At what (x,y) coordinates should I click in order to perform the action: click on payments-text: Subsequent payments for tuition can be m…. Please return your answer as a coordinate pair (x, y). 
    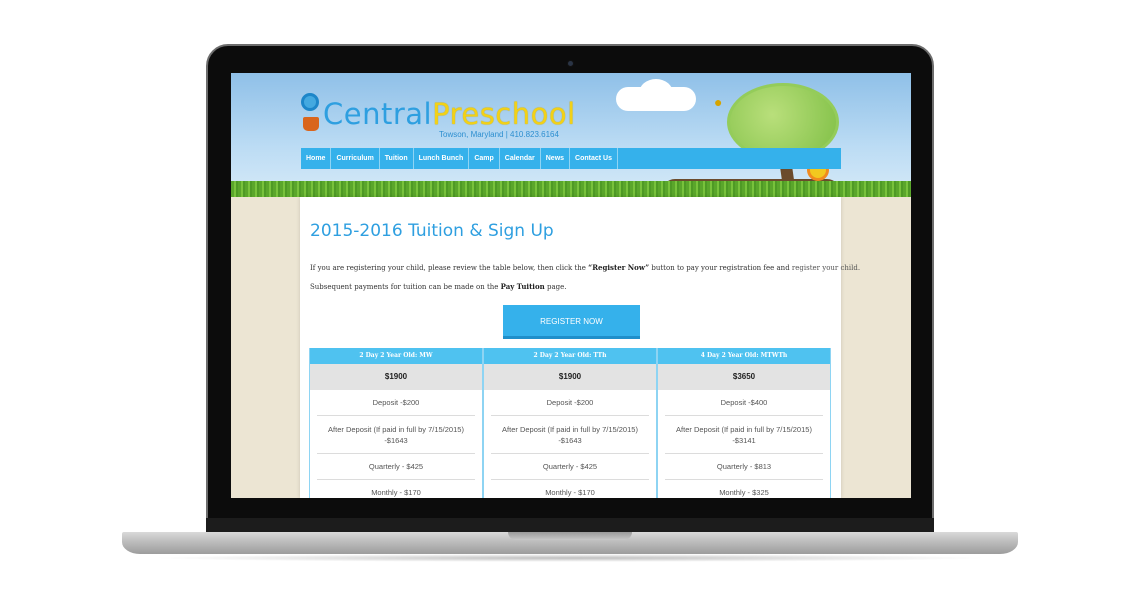
    Looking at the image, I should click on (405, 287).